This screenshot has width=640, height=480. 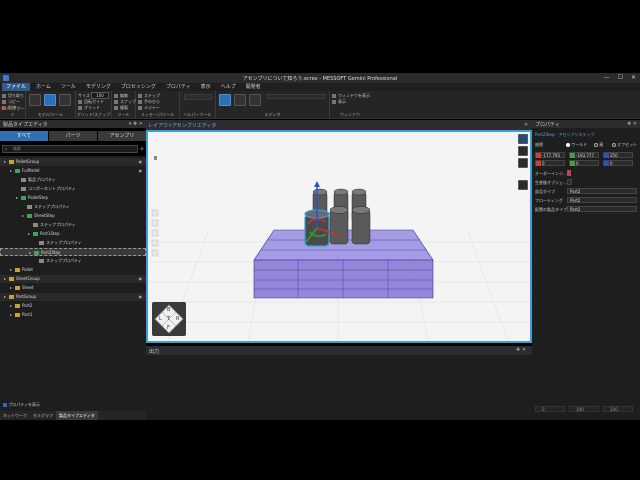 What do you see at coordinates (168, 328) in the screenshot?
I see `nav-cube-front: F` at bounding box center [168, 328].